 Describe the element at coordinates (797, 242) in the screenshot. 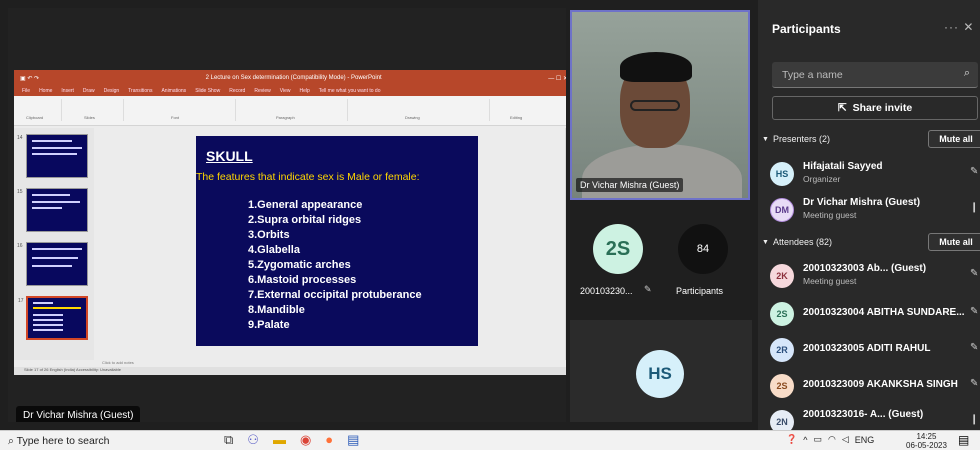

I see `attendees-section-toggle: ▼ Attendees (82)` at that location.